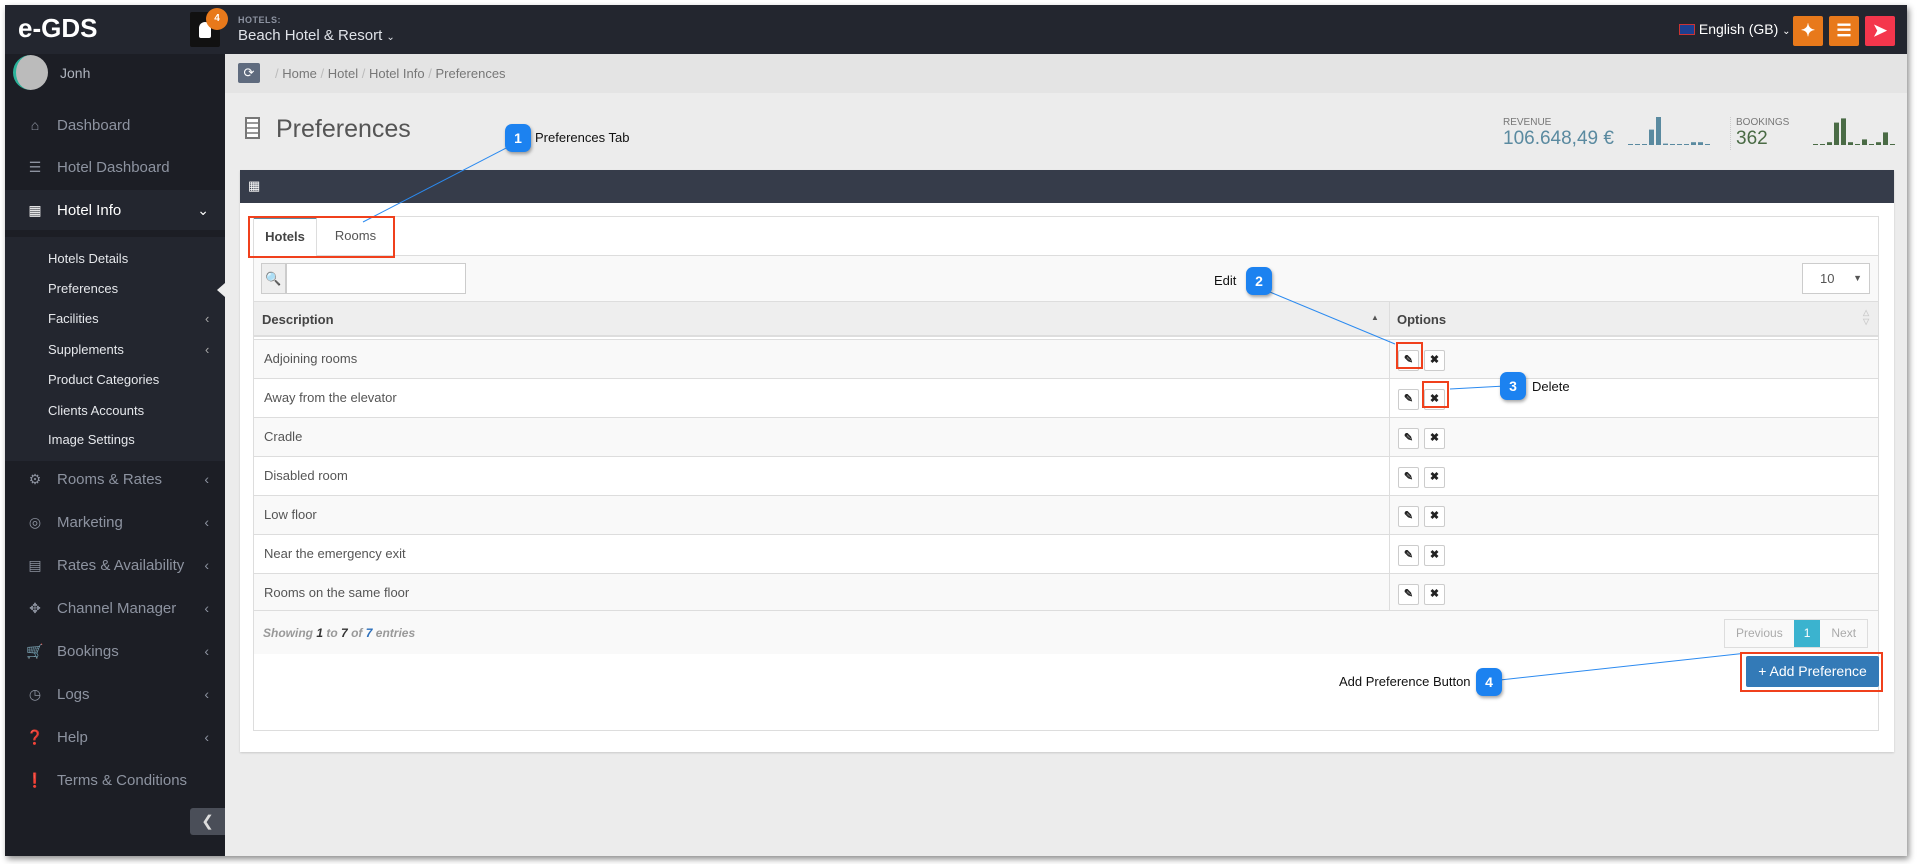 The height and width of the screenshot is (864, 1917). Describe the element at coordinates (518, 138) in the screenshot. I see `callout-1: 1` at that location.